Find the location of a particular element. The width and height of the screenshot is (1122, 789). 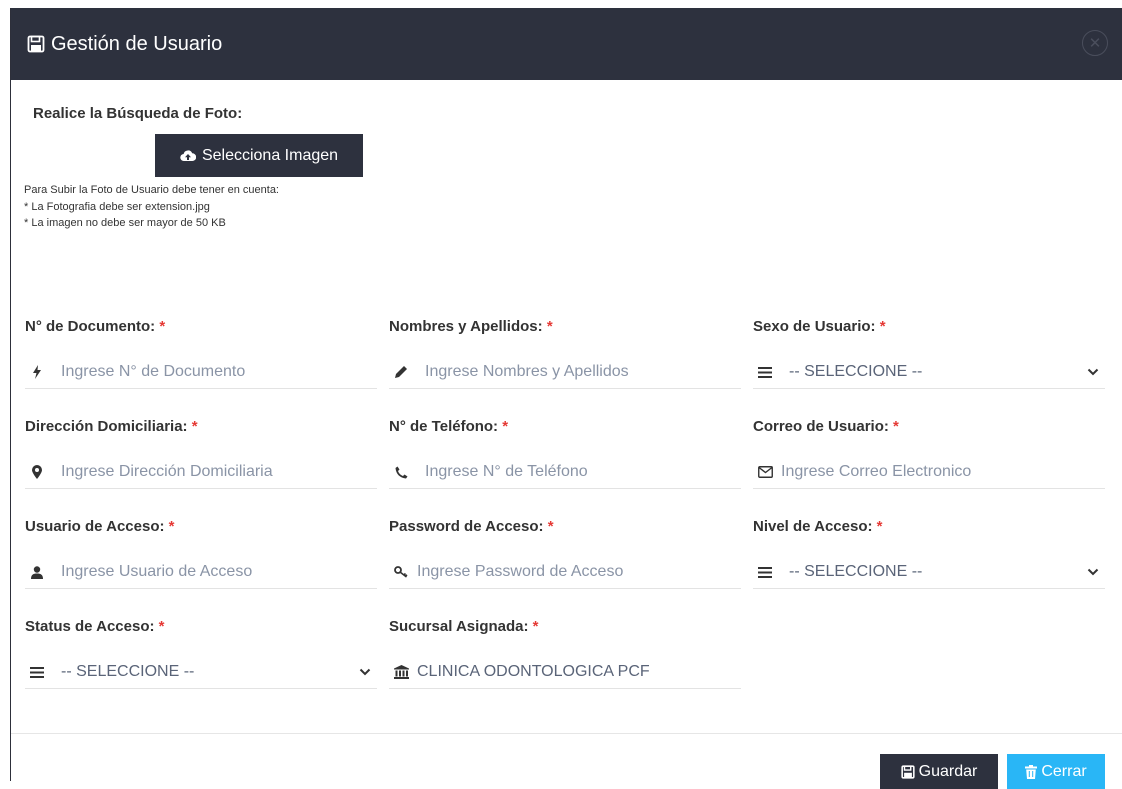

footer-divider is located at coordinates (566, 733).